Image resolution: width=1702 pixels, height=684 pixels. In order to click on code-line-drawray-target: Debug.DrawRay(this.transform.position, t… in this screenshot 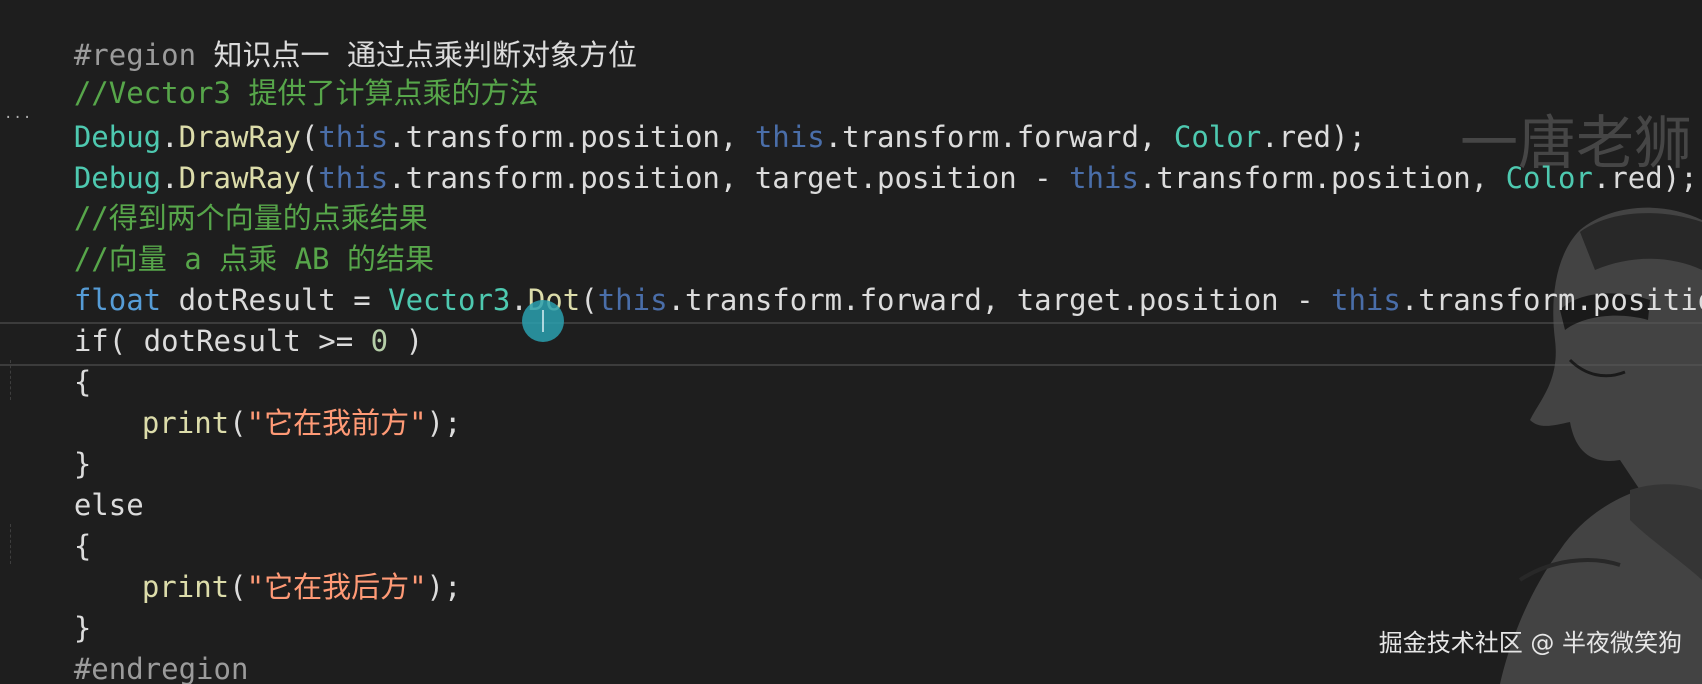, I will do `click(851, 156)`.